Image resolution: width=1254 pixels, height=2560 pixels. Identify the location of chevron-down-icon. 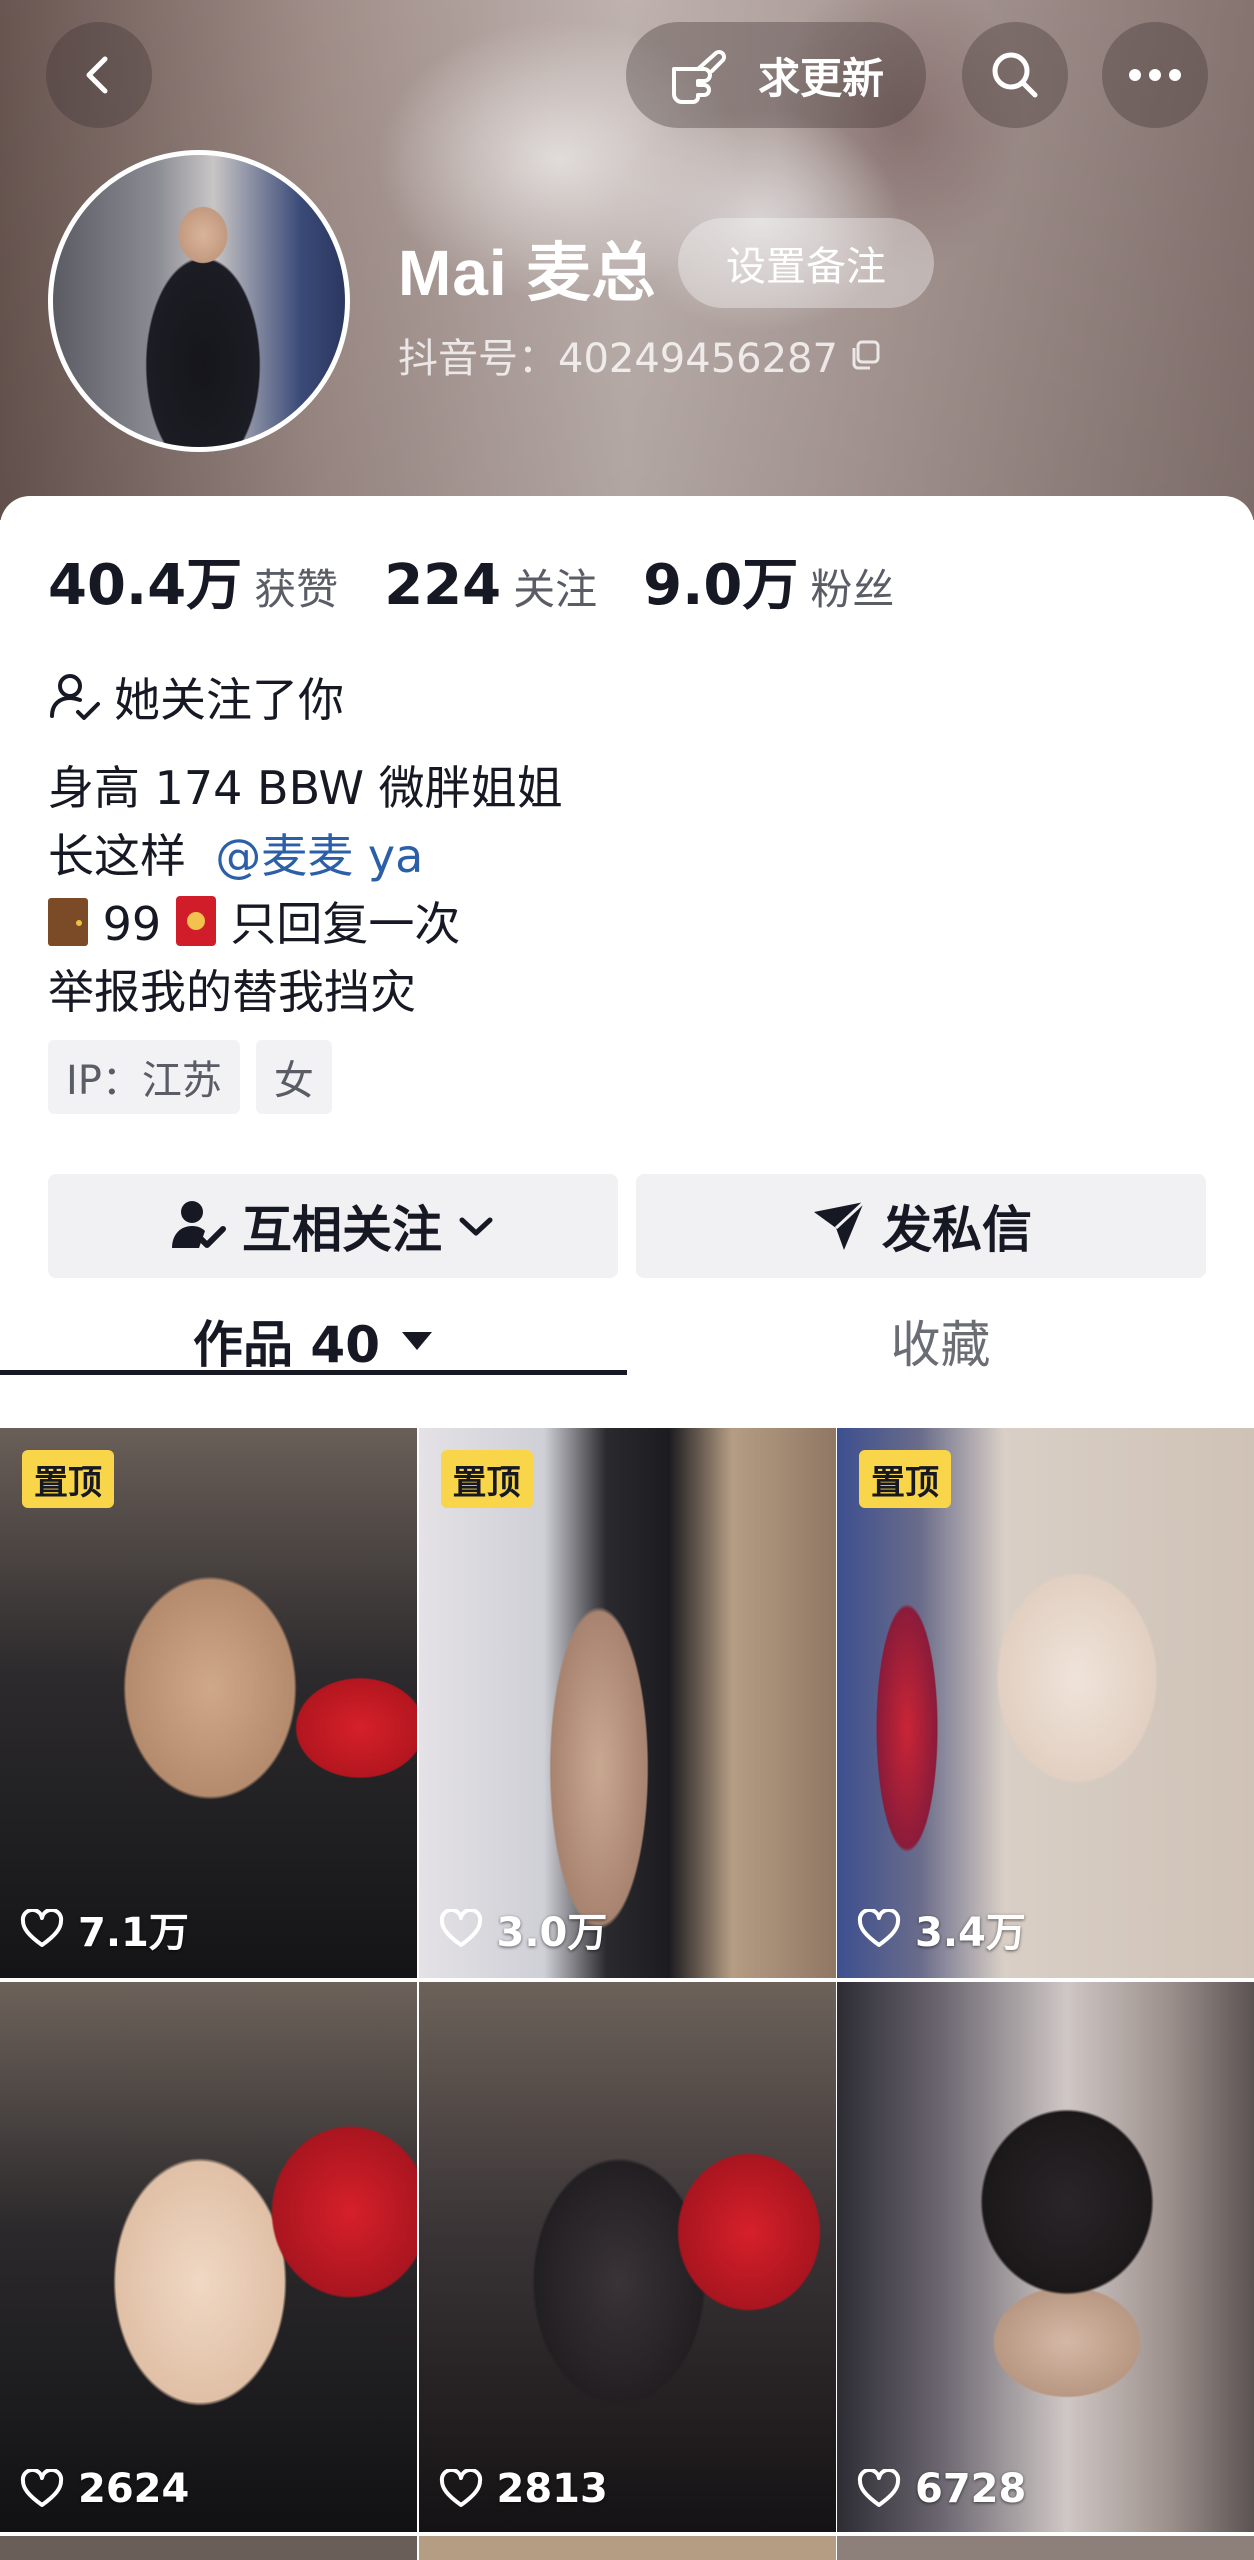
(476, 1226).